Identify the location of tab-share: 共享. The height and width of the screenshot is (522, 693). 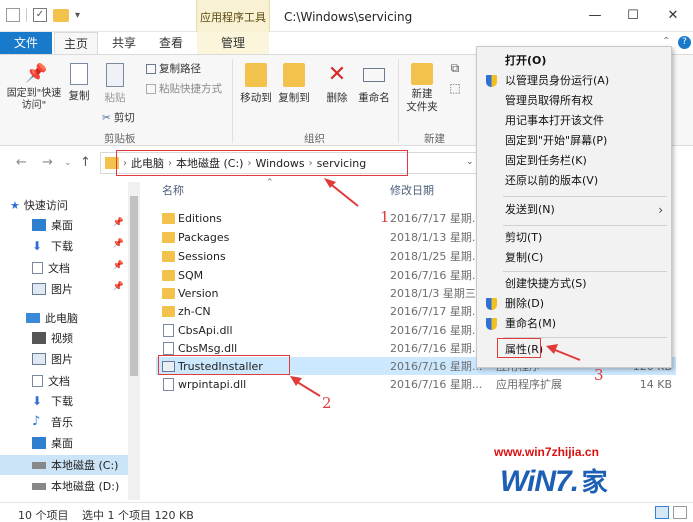
(124, 43).